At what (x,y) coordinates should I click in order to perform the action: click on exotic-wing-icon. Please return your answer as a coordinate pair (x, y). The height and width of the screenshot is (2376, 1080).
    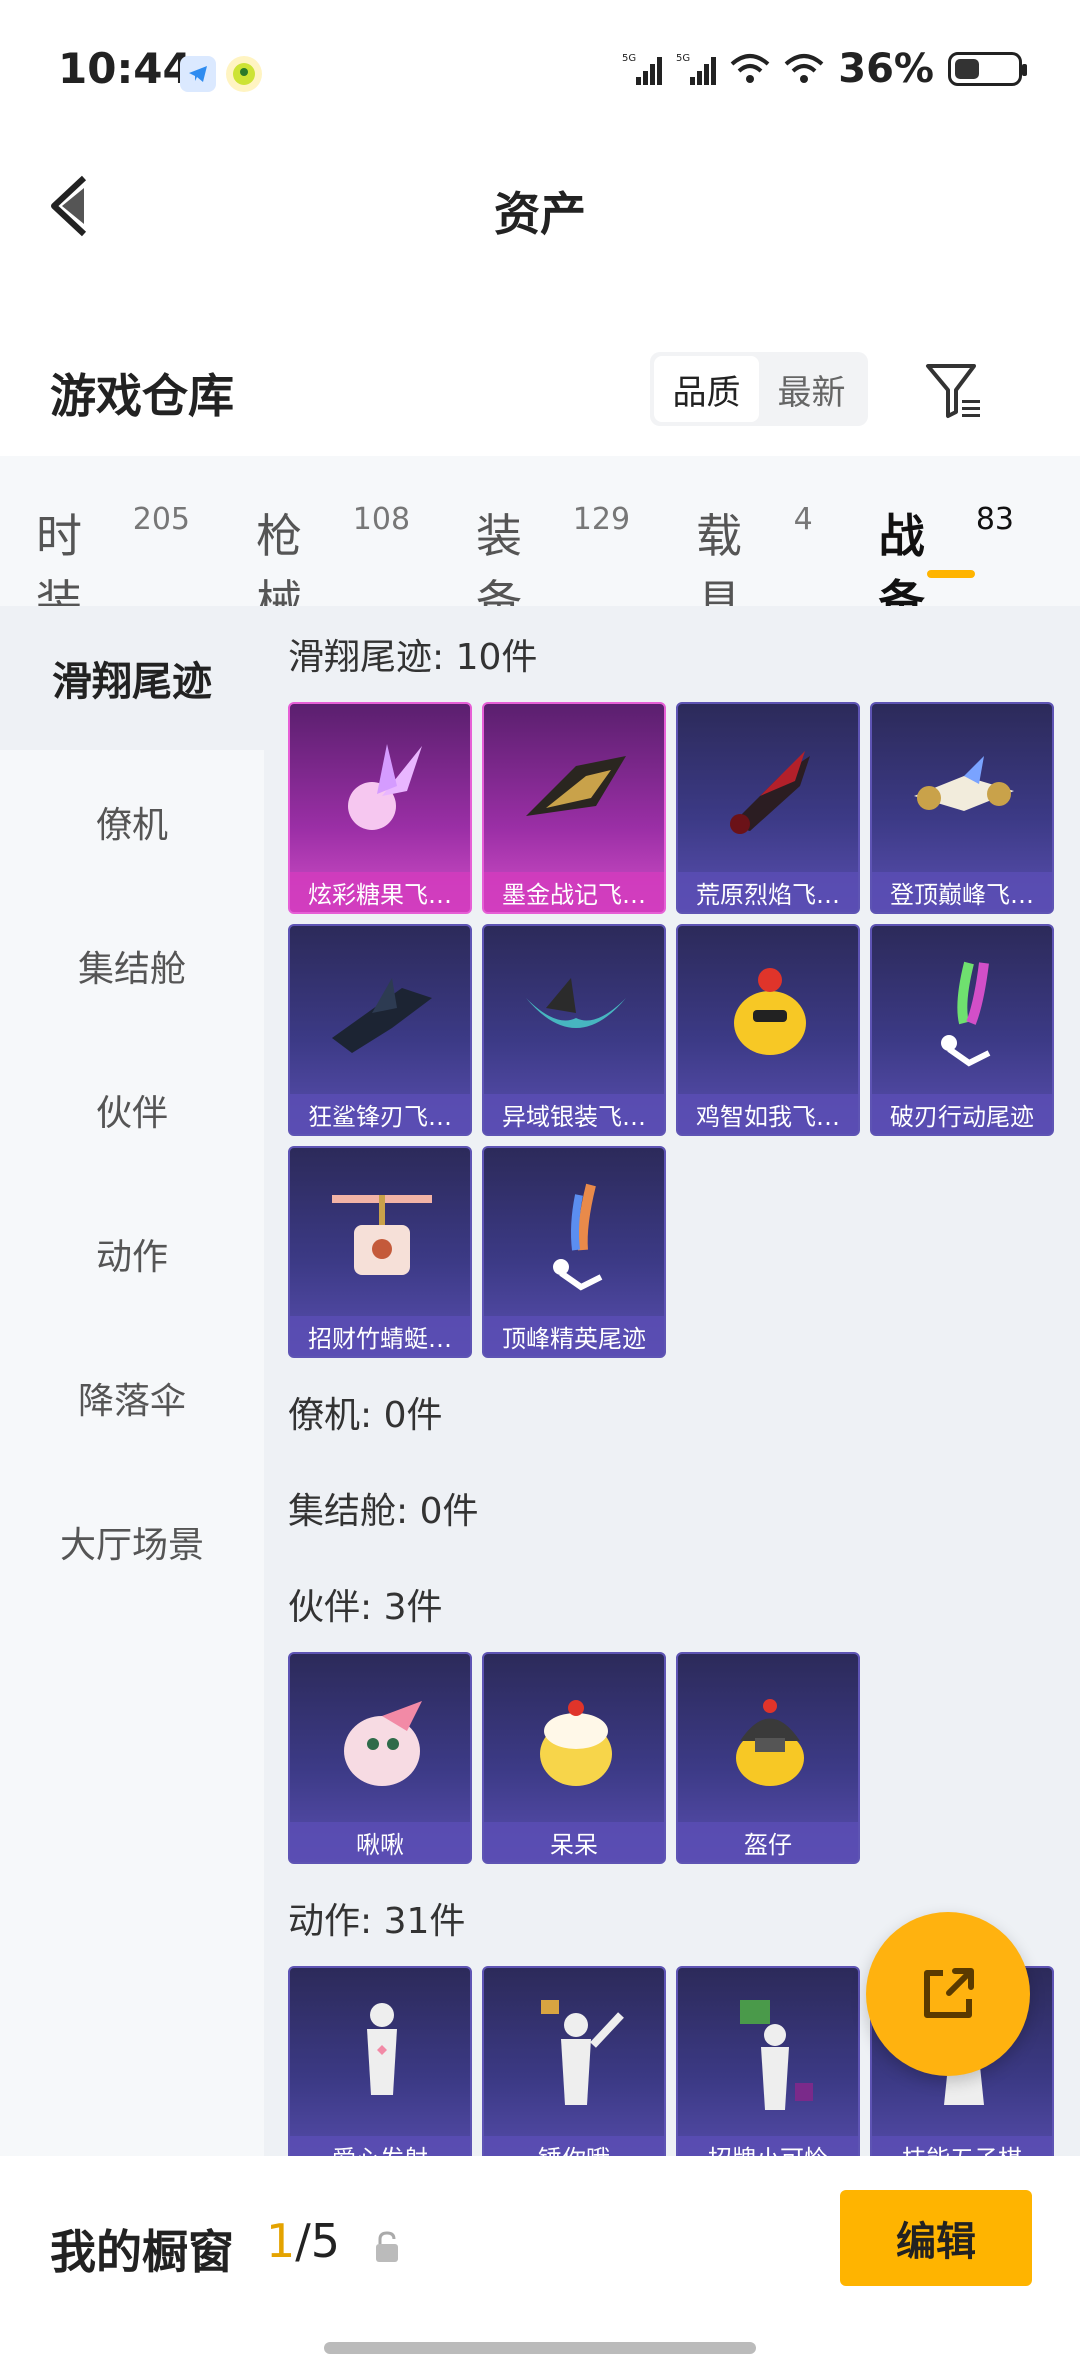
    Looking at the image, I should click on (576, 1013).